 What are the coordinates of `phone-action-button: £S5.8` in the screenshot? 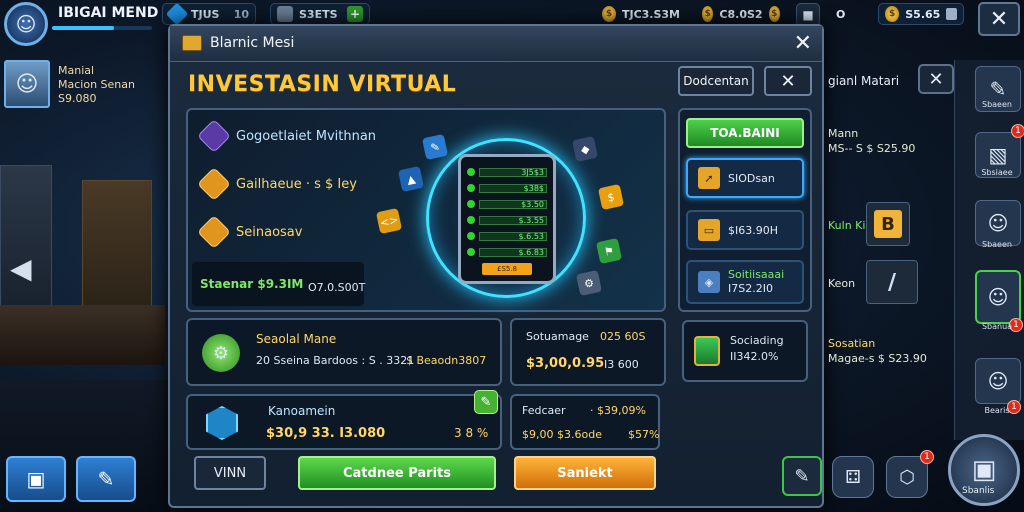 It's located at (507, 269).